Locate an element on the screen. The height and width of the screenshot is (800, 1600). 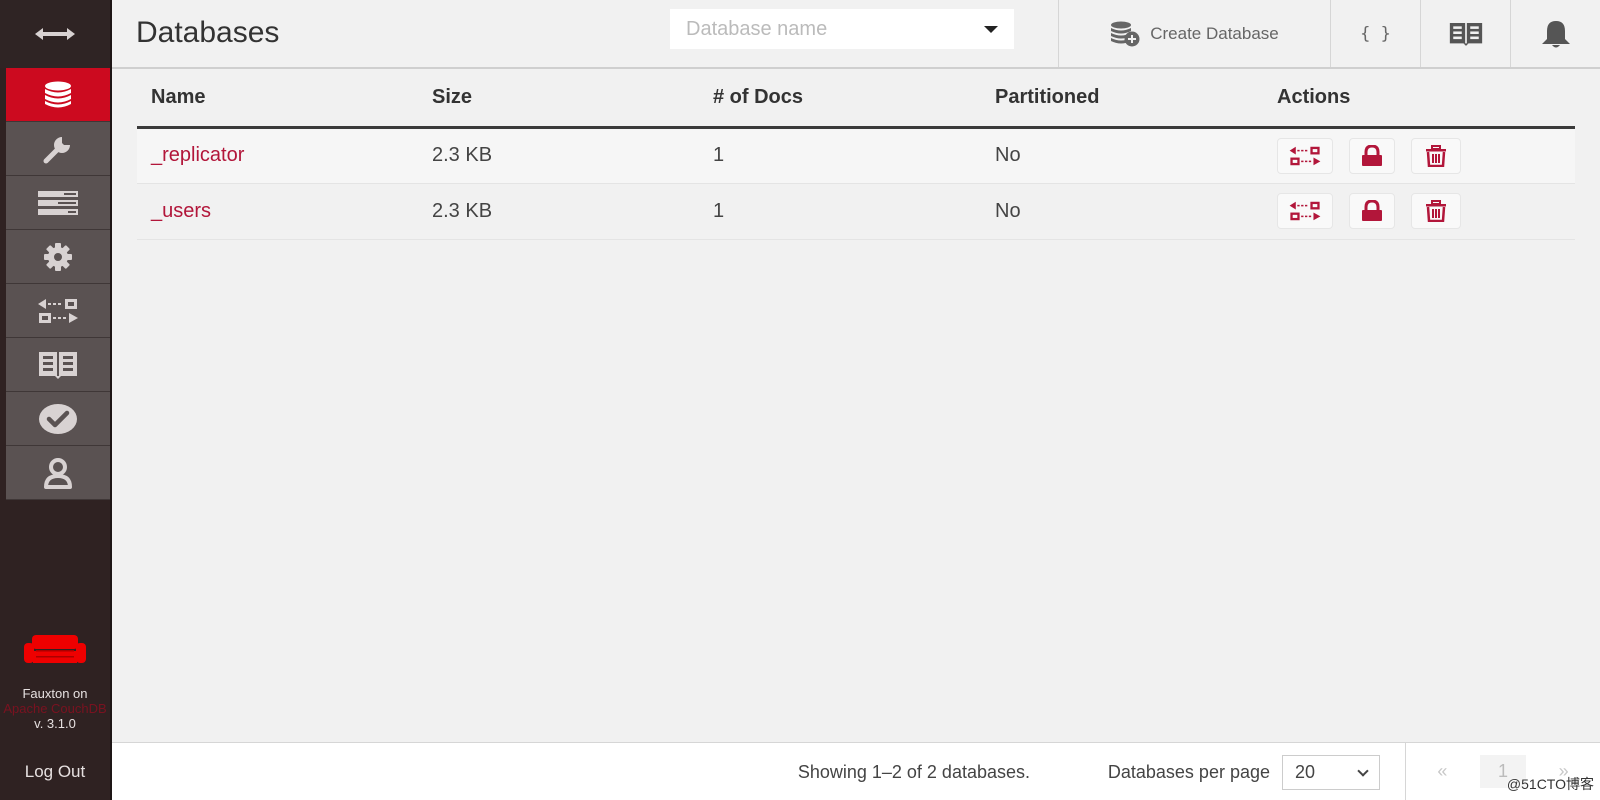
create-database-button: Create Database is located at coordinates (1194, 33).